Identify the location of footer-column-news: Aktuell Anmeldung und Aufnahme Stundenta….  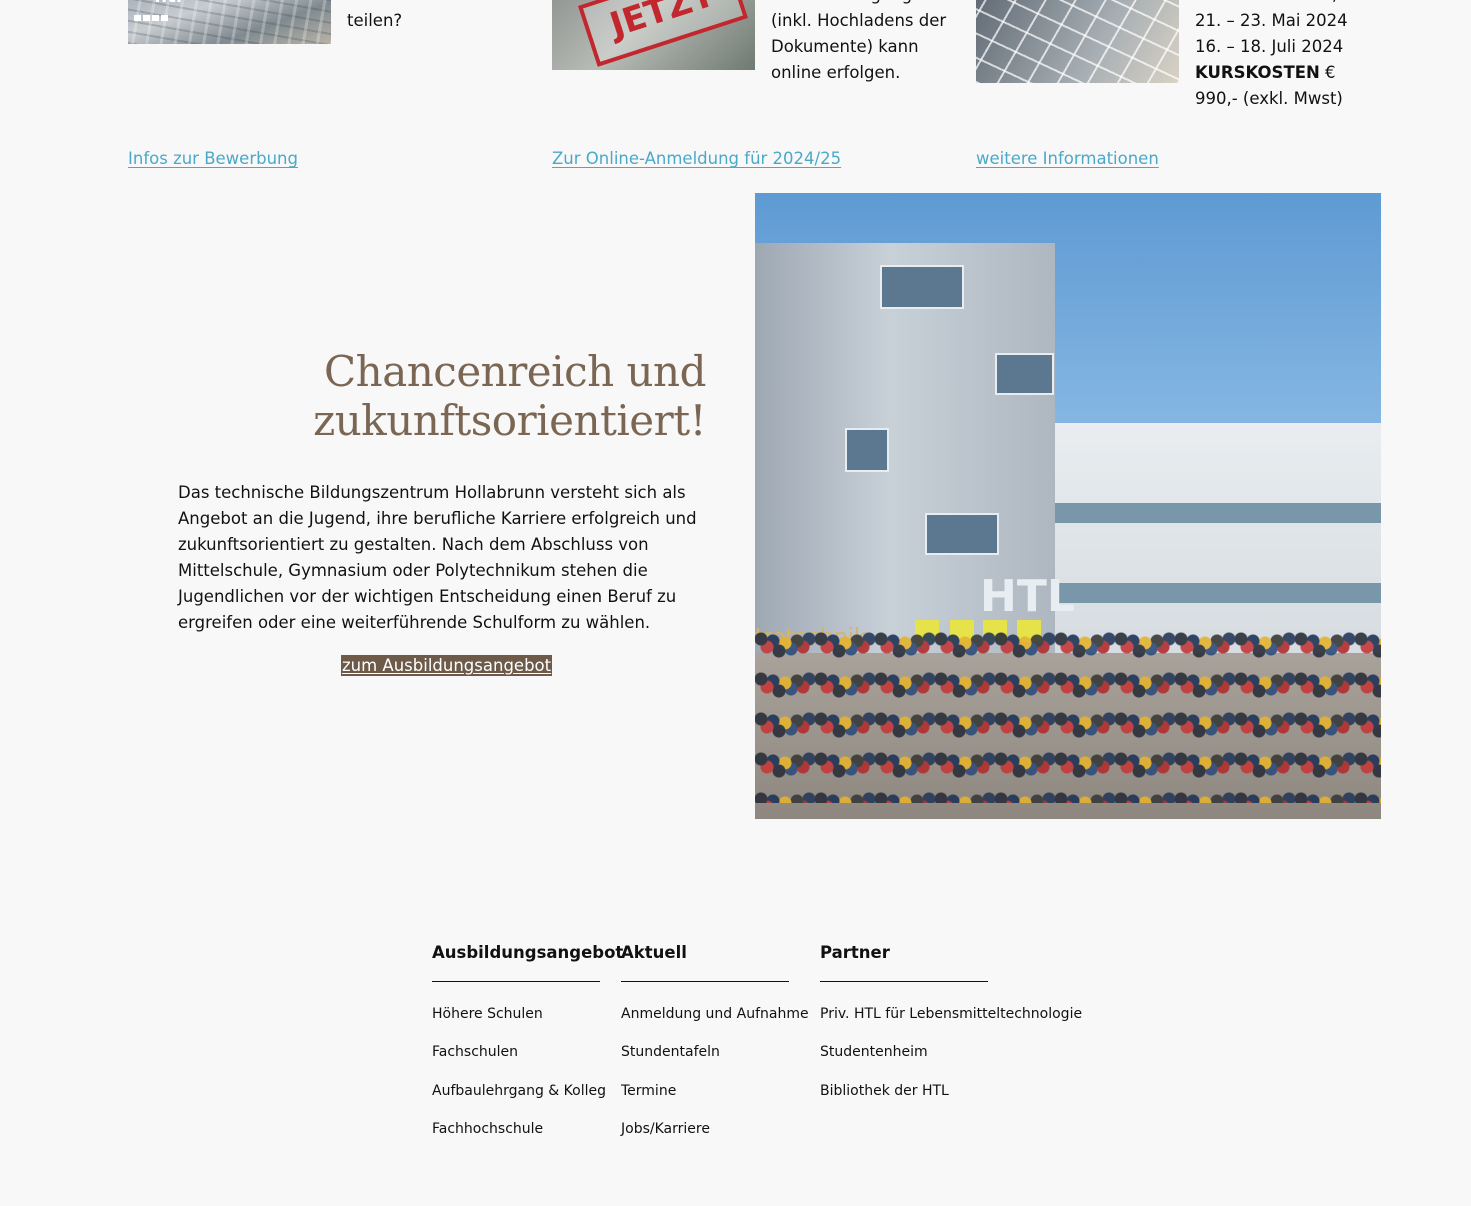
(715, 1049).